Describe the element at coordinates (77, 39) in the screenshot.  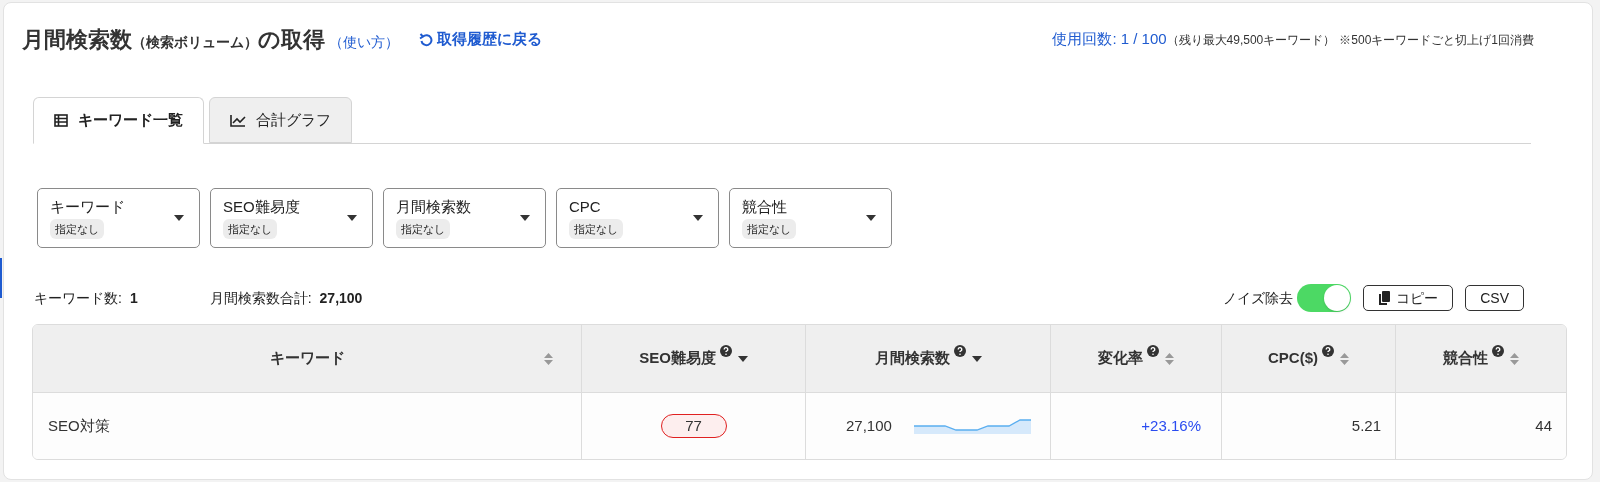
I see `page-title: 月間検索数` at that location.